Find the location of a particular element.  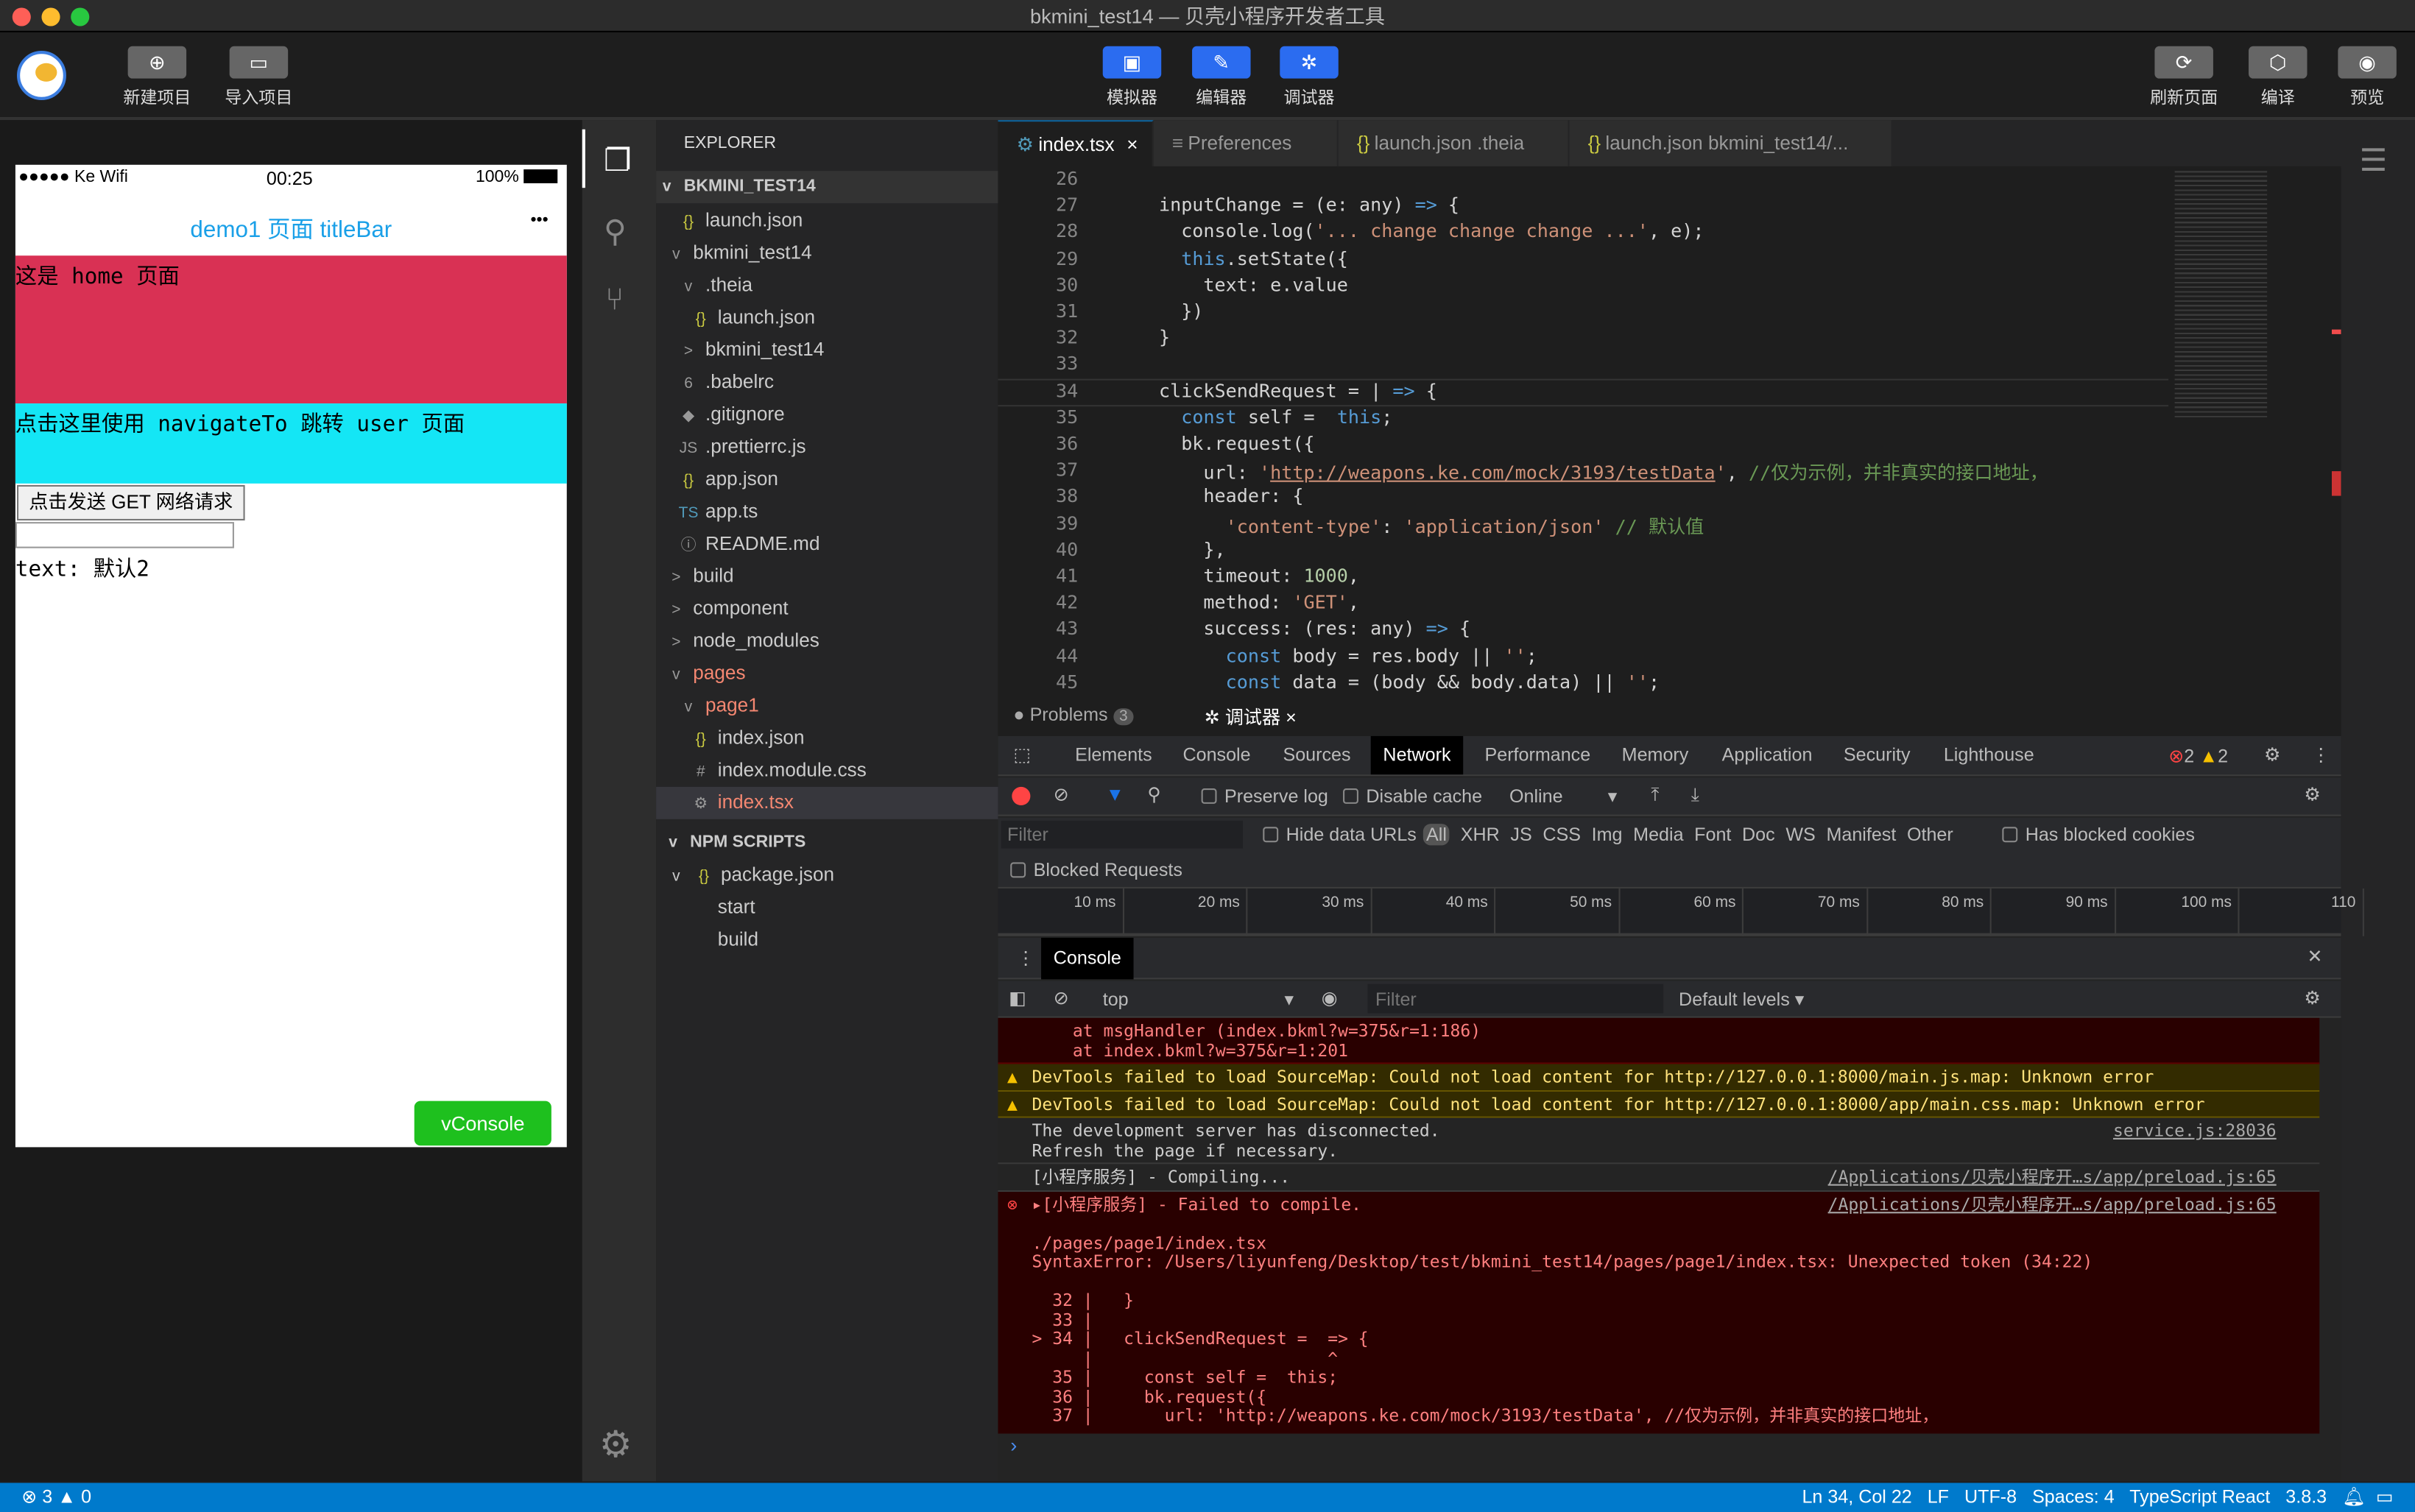

type-filter-xhr: XHR is located at coordinates (1481, 834).